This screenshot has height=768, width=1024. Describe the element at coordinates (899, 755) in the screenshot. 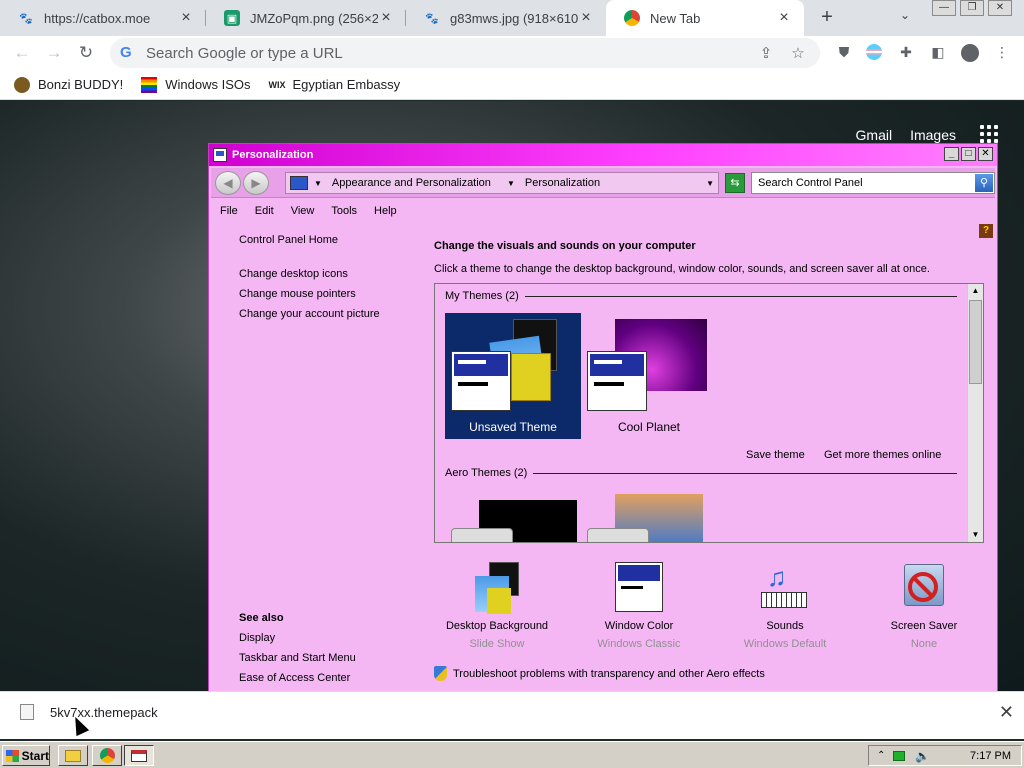

I see `network-icon` at that location.